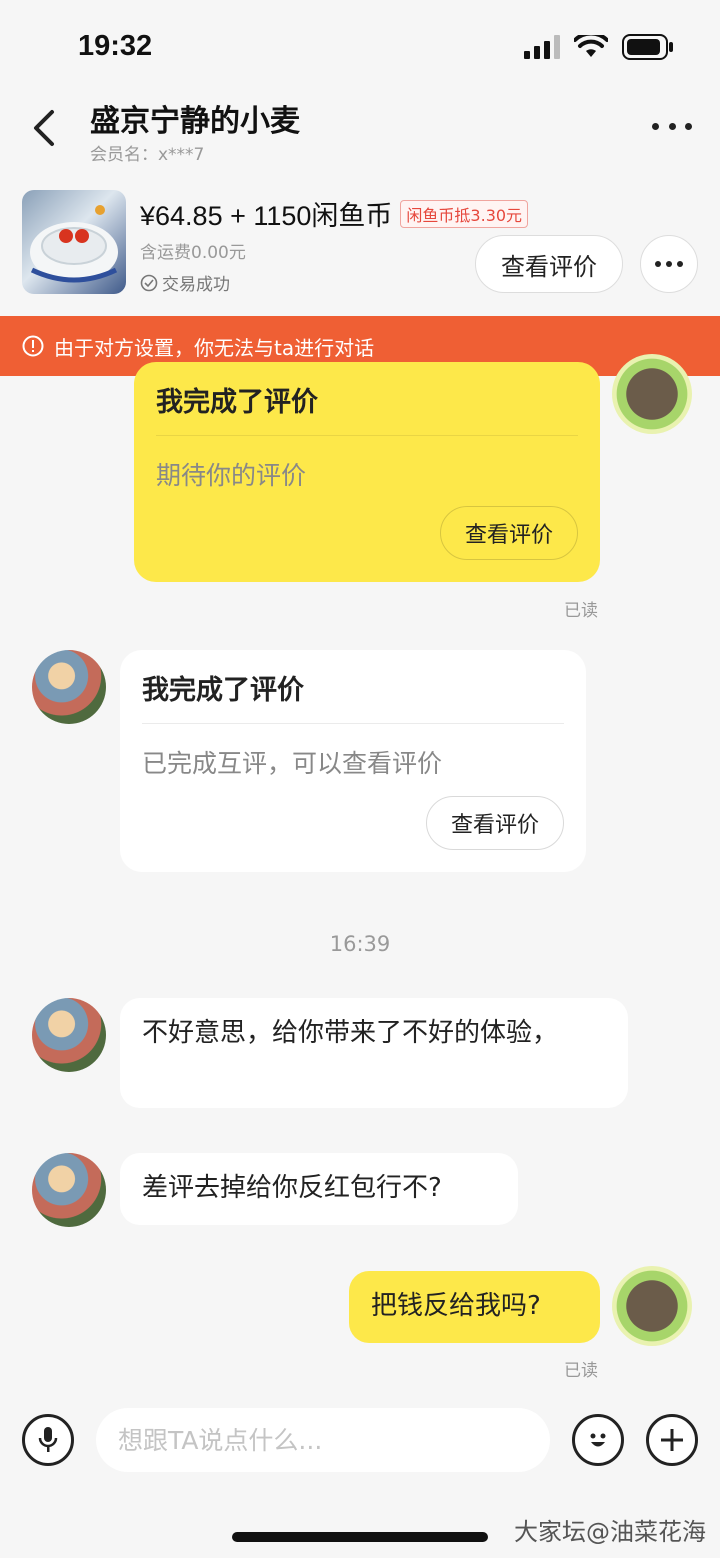 The height and width of the screenshot is (1558, 720). What do you see at coordinates (360, 1537) in the screenshot?
I see `home-indicator` at bounding box center [360, 1537].